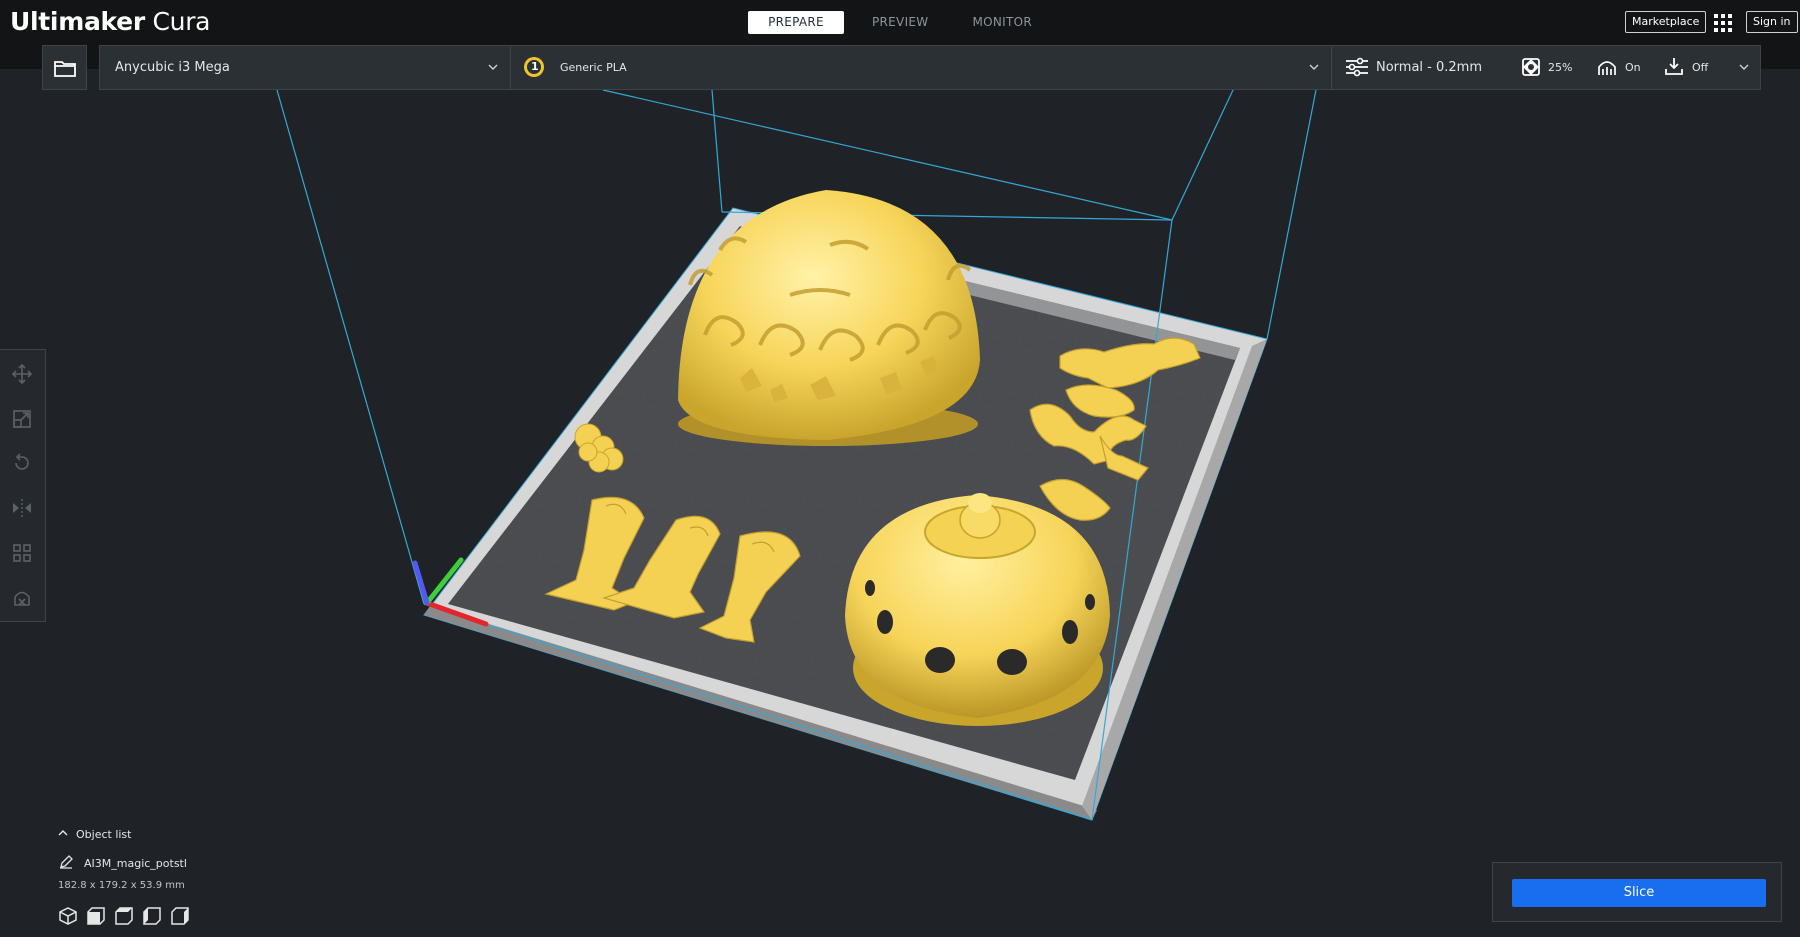  What do you see at coordinates (930, 67) in the screenshot?
I see `print-setup-toolbar` at bounding box center [930, 67].